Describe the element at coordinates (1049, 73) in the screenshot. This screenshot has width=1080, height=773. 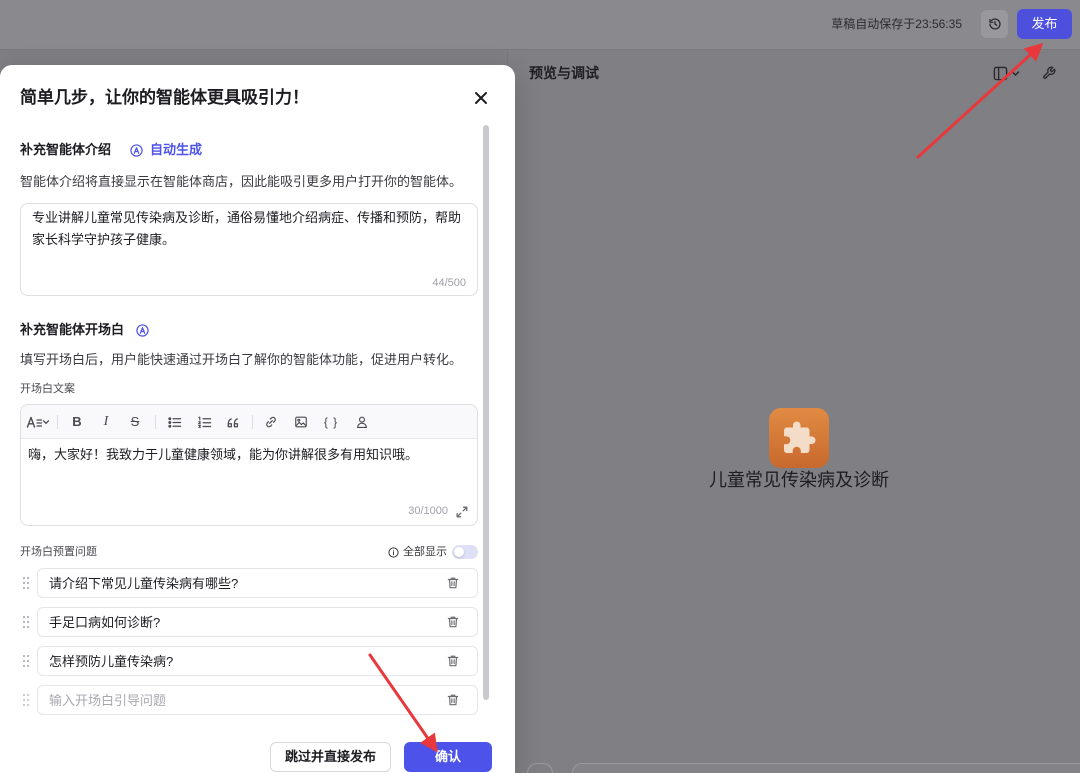
I see `wrench-icon` at that location.